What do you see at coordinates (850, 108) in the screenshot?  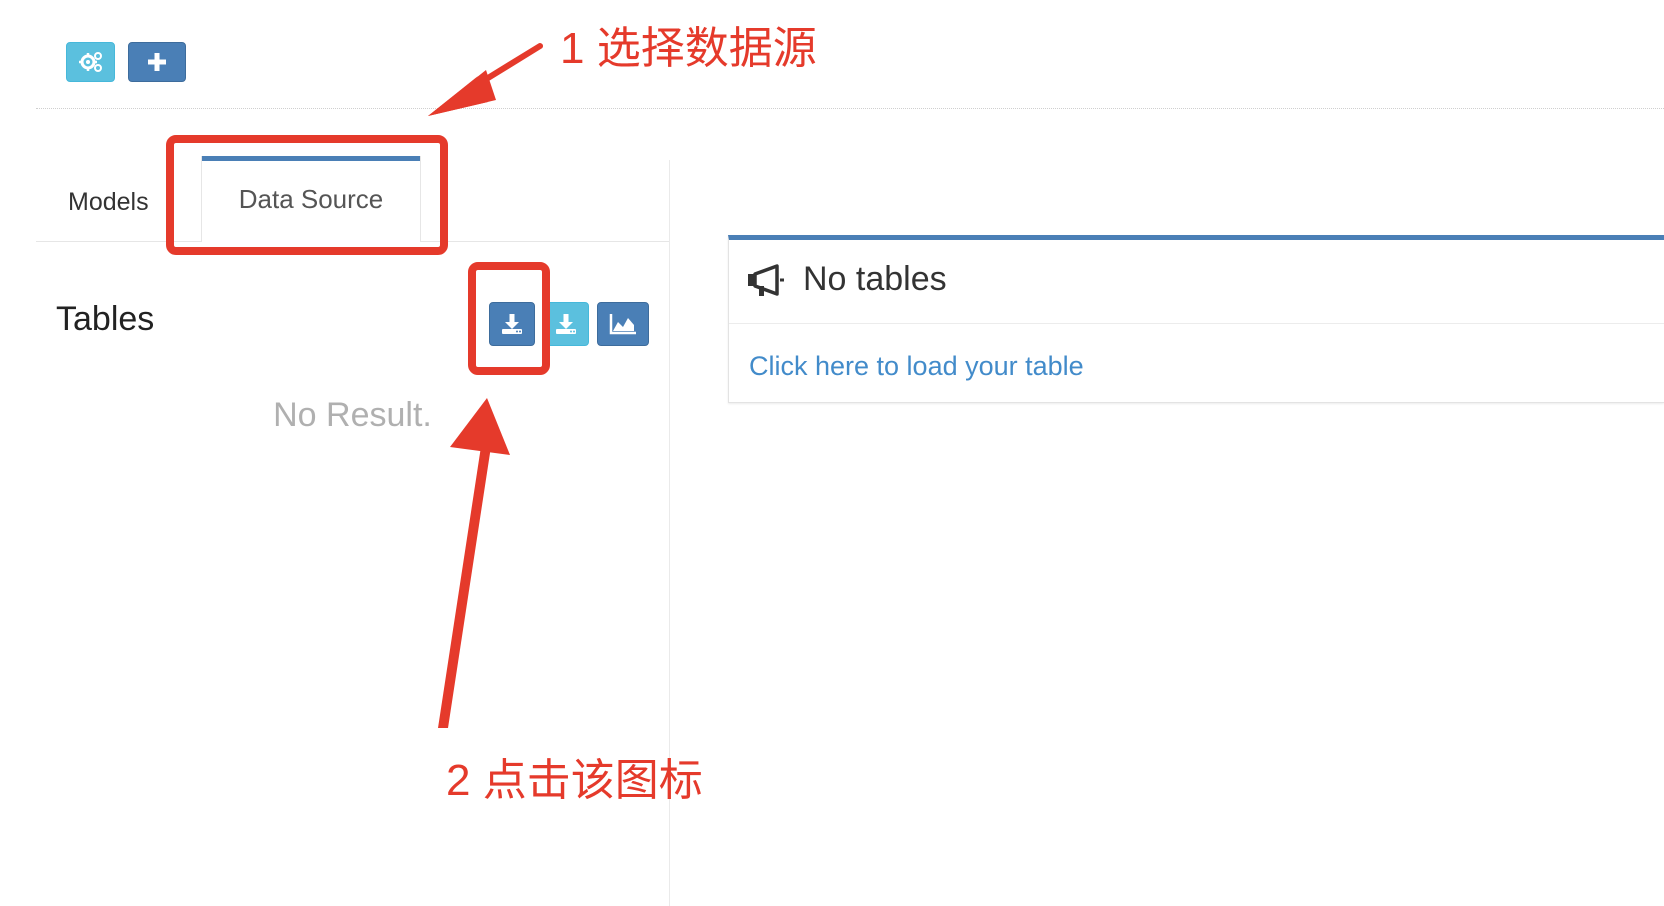 I see `top-divider` at bounding box center [850, 108].